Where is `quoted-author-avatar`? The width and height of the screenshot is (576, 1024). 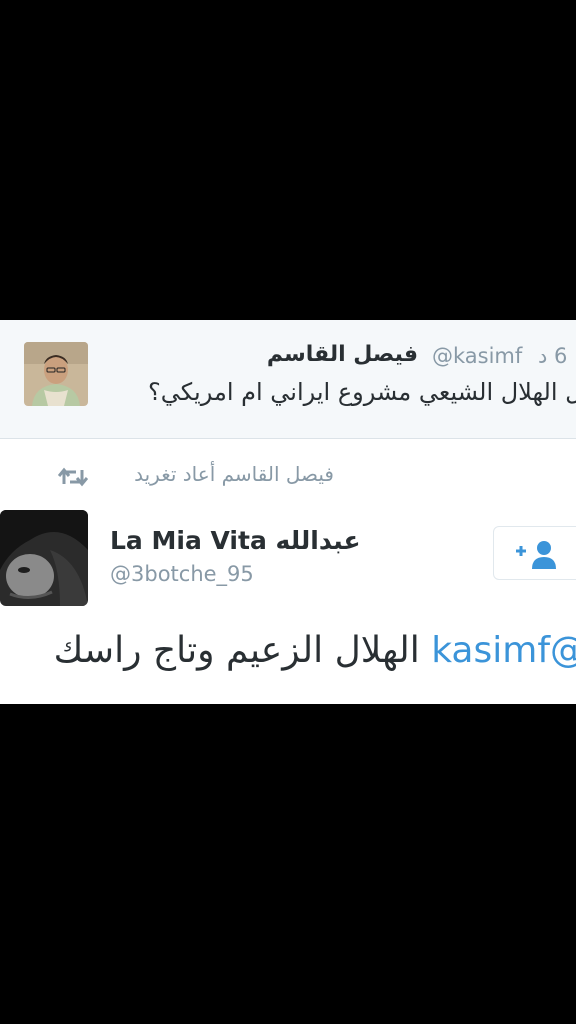 quoted-author-avatar is located at coordinates (56, 374).